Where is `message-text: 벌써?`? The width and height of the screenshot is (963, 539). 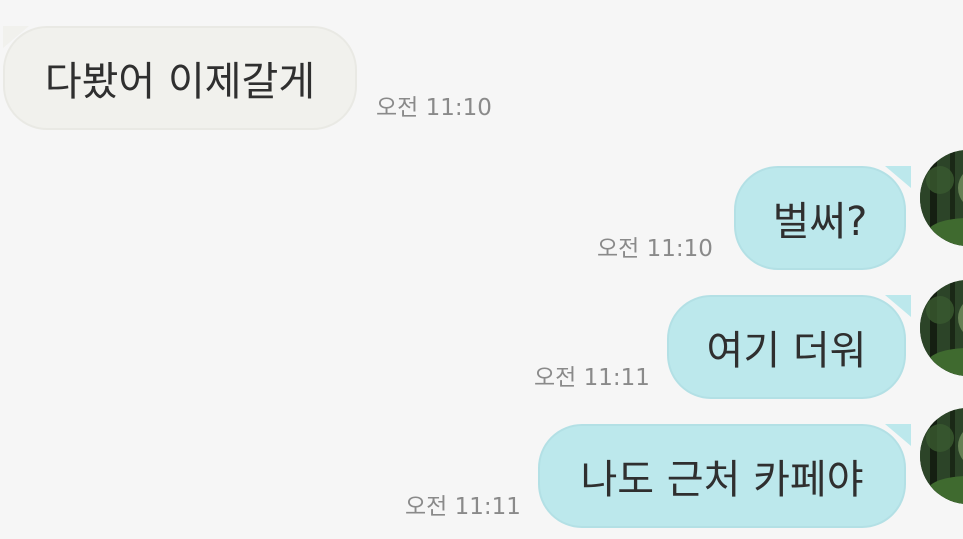
message-text: 벌써? is located at coordinates (820, 222).